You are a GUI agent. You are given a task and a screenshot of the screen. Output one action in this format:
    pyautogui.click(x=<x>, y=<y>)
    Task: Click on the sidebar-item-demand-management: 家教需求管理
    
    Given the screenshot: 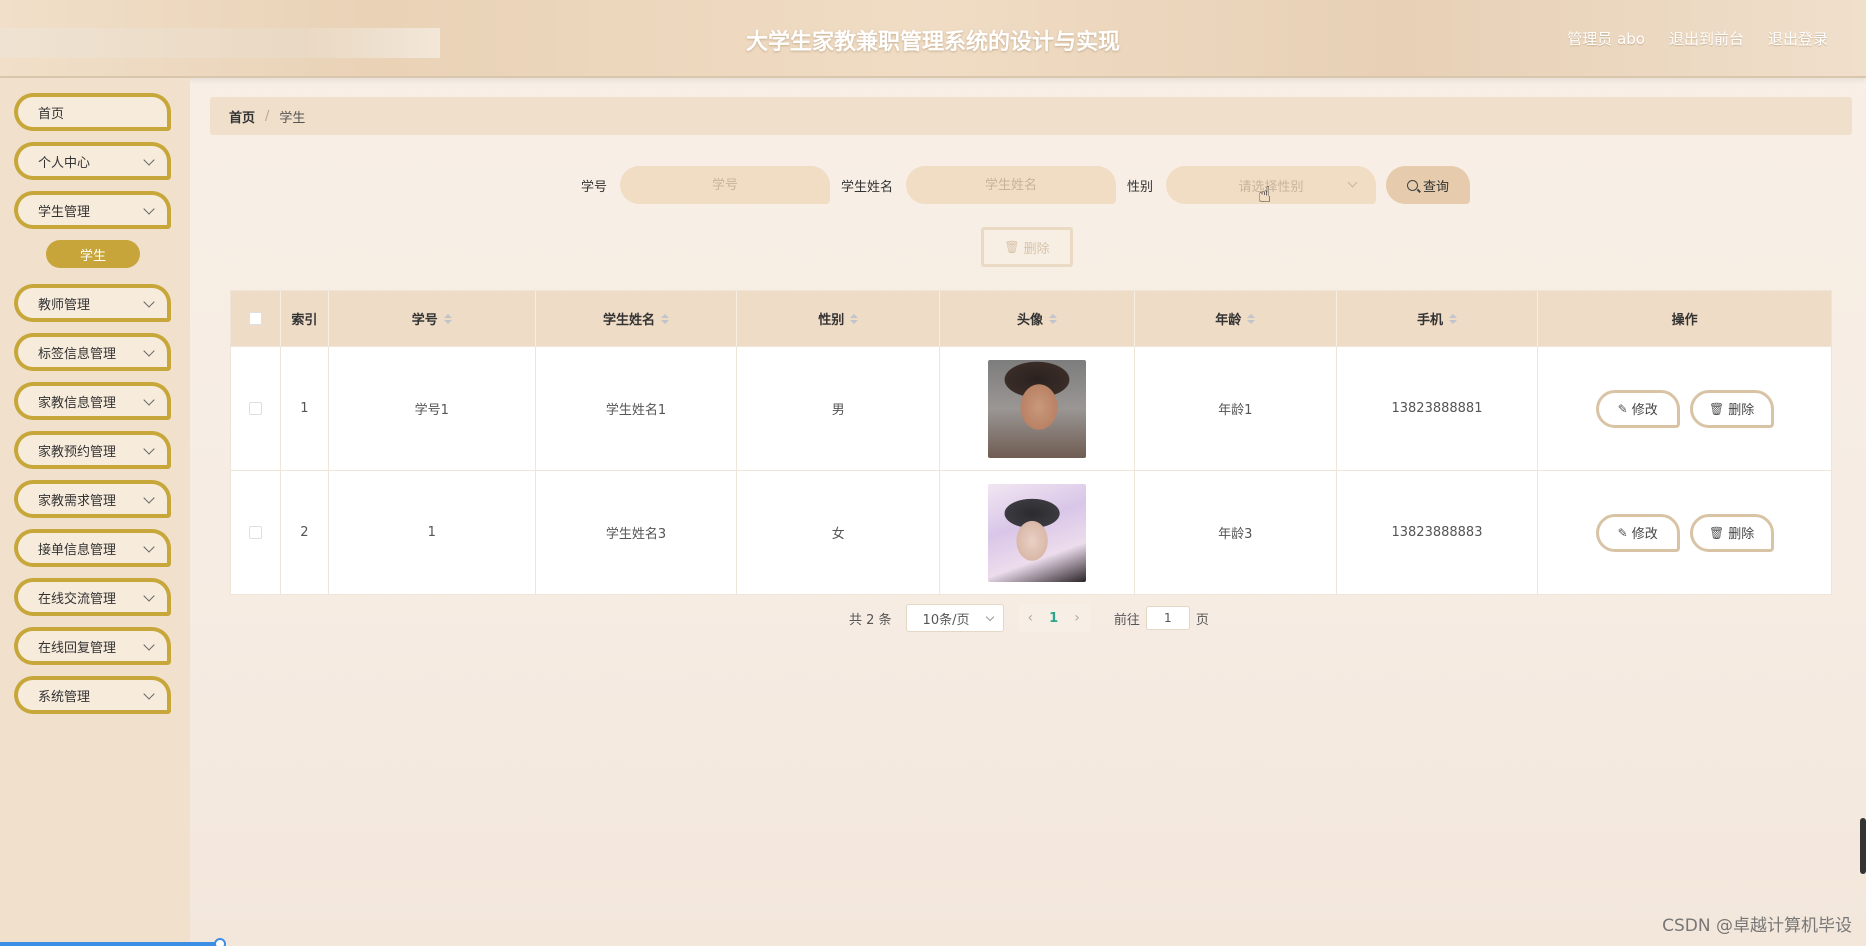 What is the action you would take?
    pyautogui.click(x=92, y=499)
    